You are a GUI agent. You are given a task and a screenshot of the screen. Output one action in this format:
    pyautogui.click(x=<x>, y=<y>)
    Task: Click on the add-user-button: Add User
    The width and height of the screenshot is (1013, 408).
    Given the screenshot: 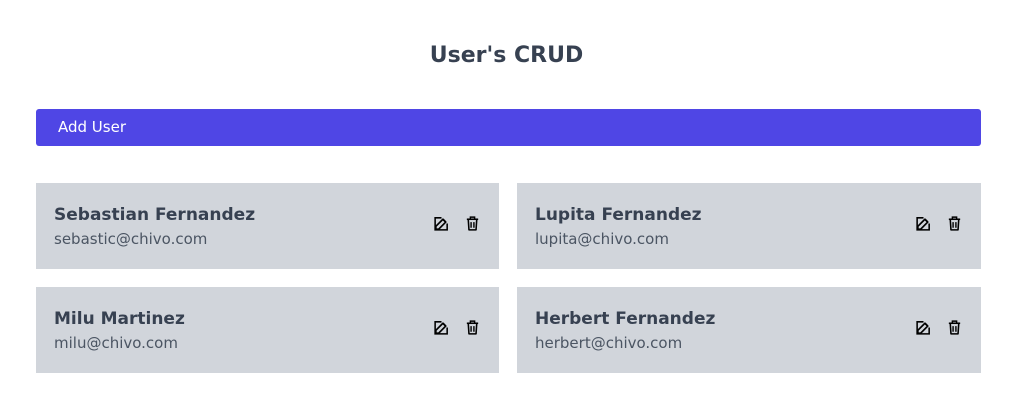 What is the action you would take?
    pyautogui.click(x=508, y=127)
    